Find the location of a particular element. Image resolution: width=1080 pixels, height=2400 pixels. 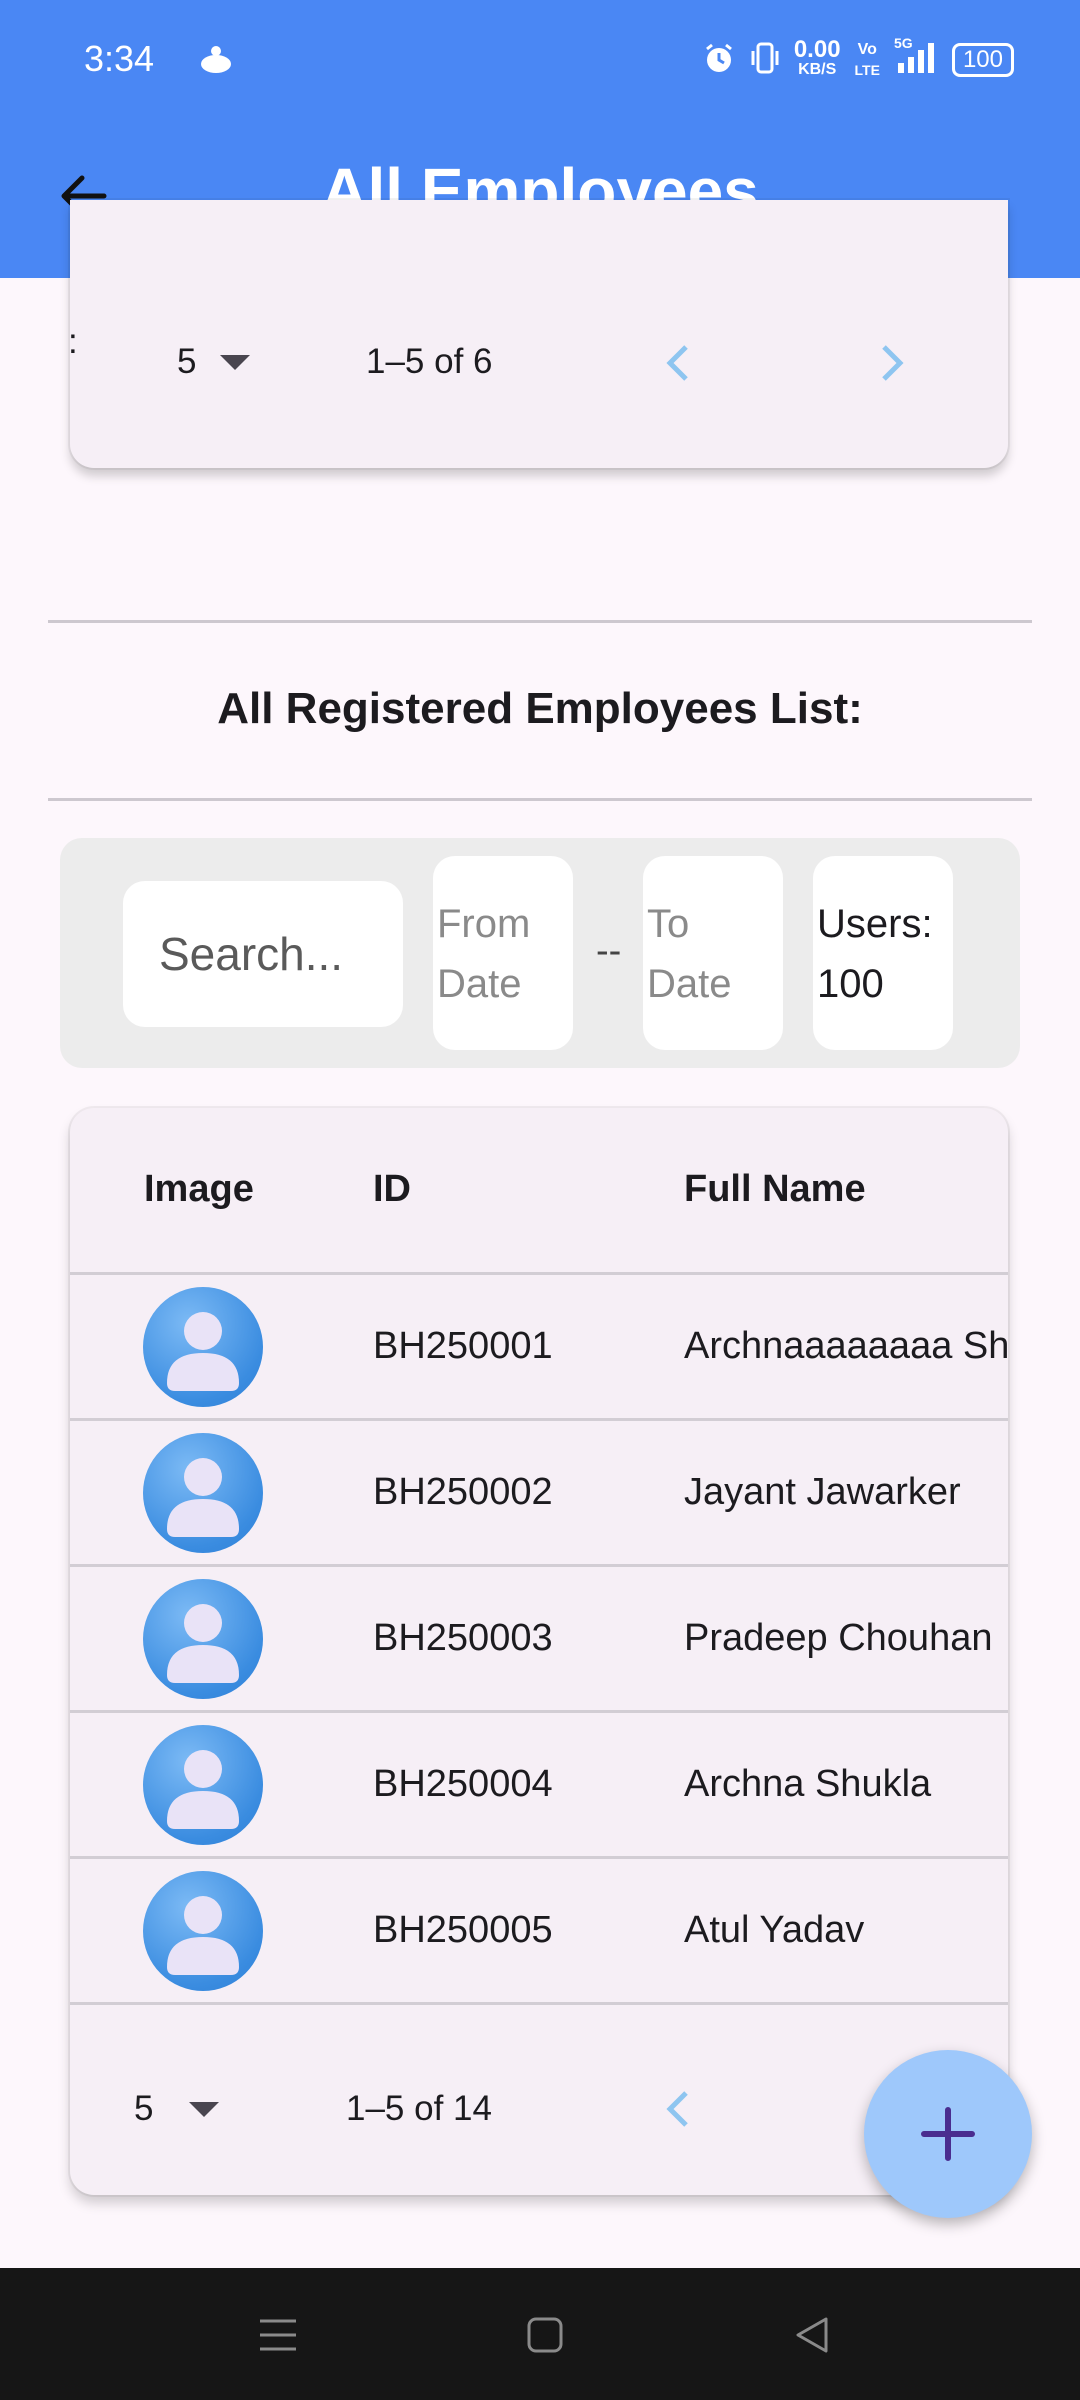

employee-name: Jayant Jawarker is located at coordinates (822, 1492).